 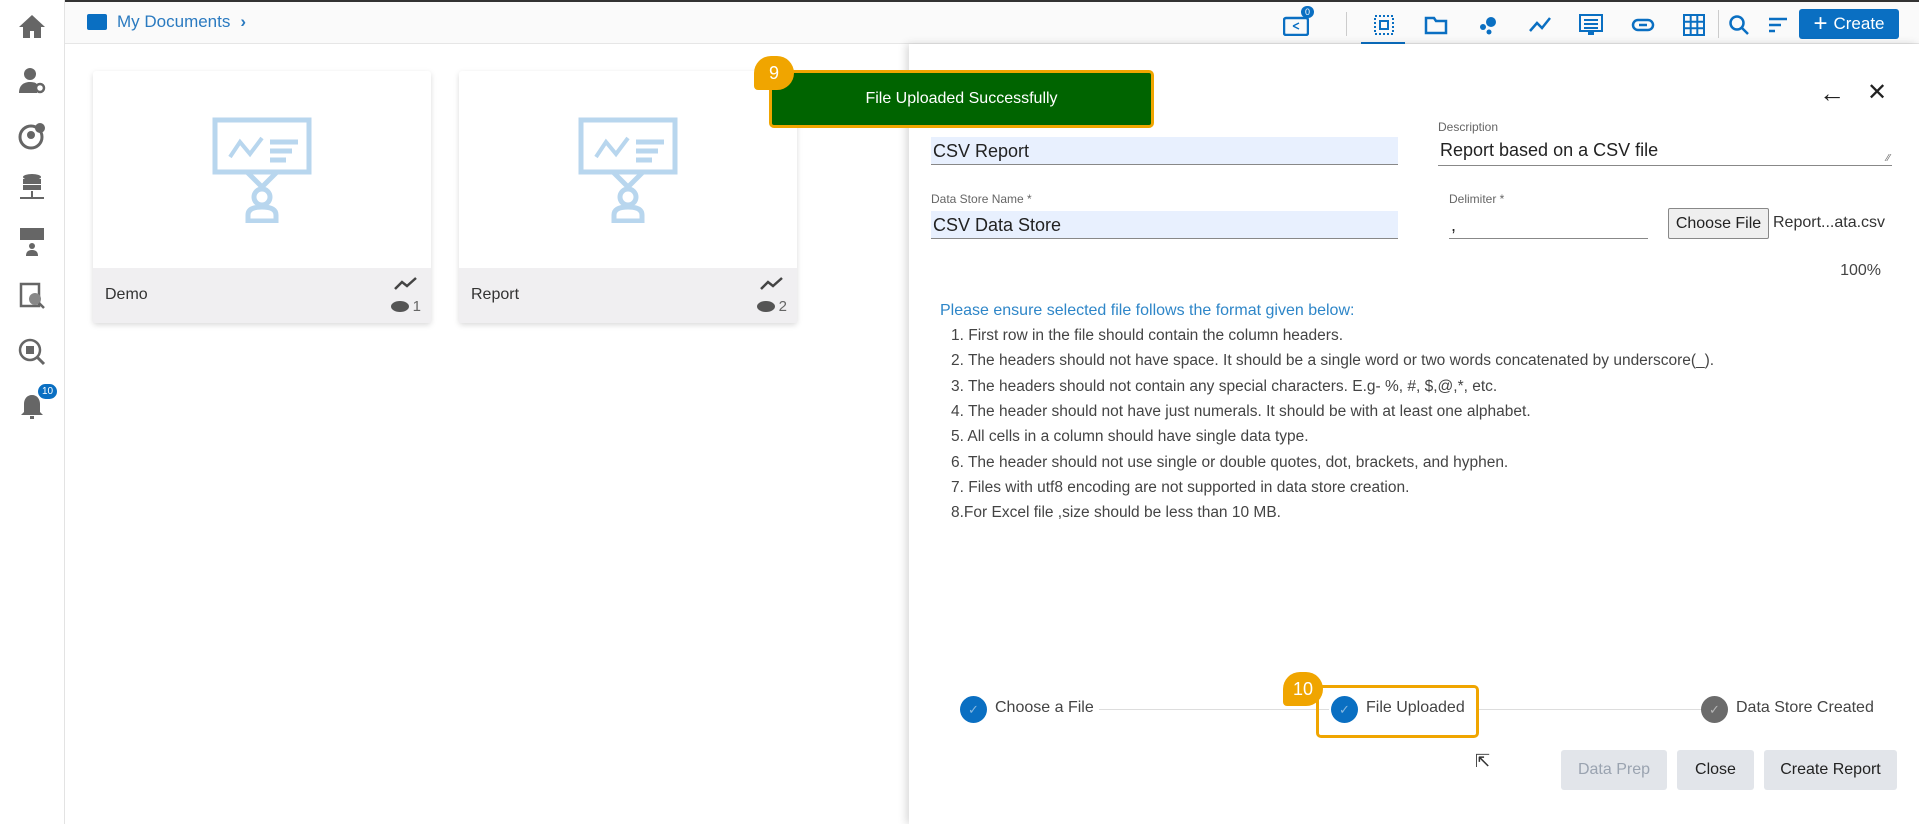 I want to click on toast-badge: 9, so click(x=774, y=73).